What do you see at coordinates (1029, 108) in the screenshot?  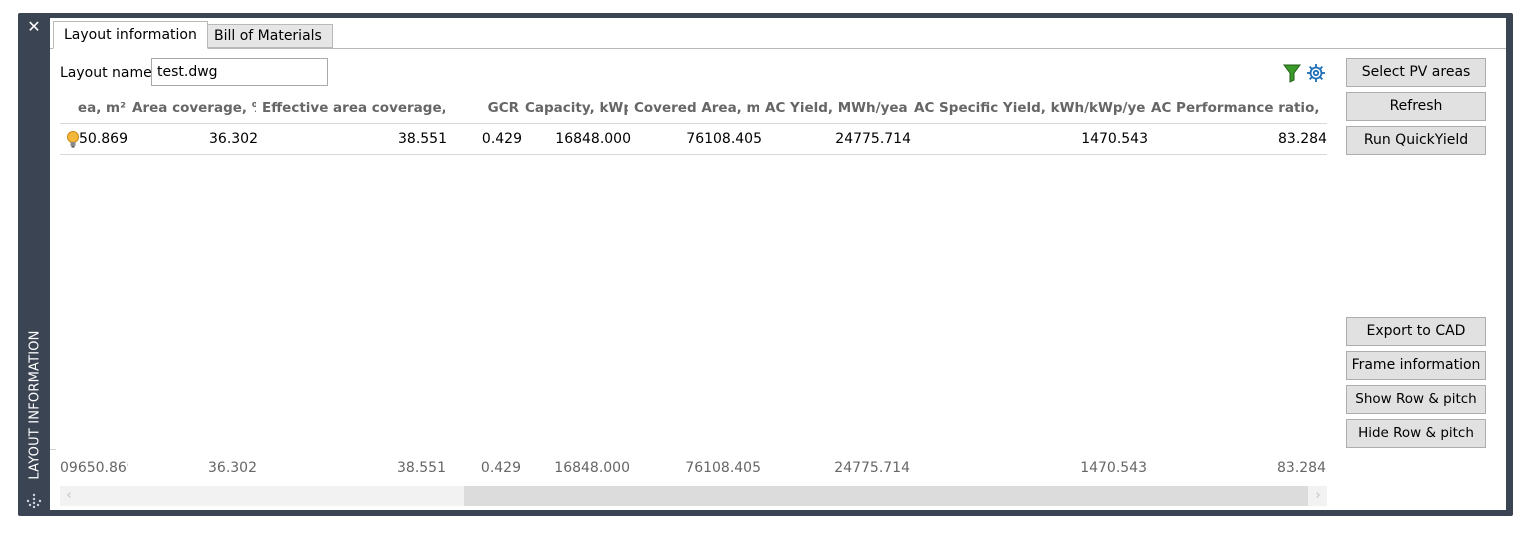 I see `column-header-ac-specific-yield: AC Specific Yield, kWh/kWp/year` at bounding box center [1029, 108].